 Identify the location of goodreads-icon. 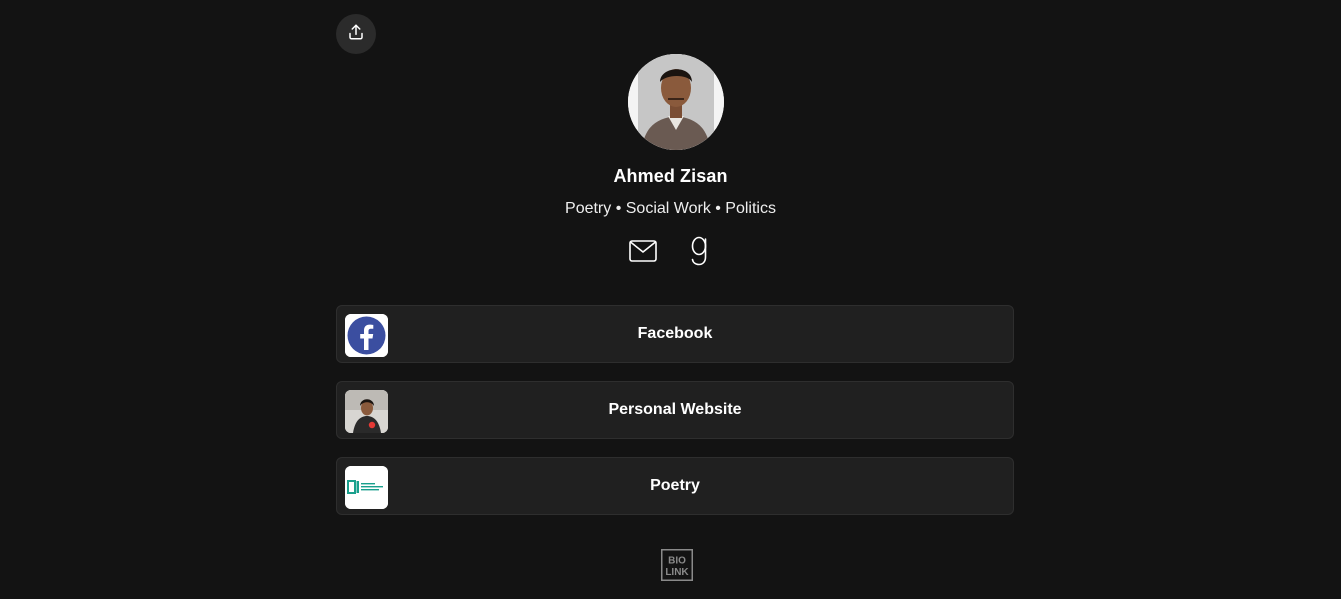
(699, 251).